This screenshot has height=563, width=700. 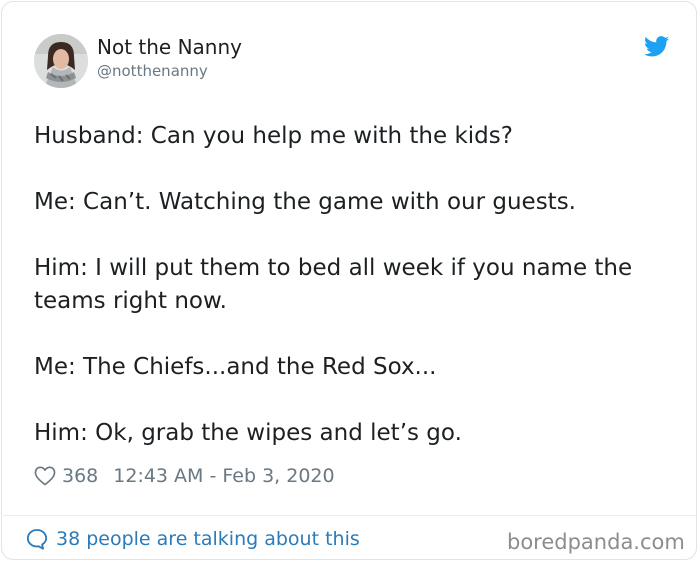 I want to click on tweet-meta: 368 12:43 AM - Feb 3, 2020, so click(x=184, y=476).